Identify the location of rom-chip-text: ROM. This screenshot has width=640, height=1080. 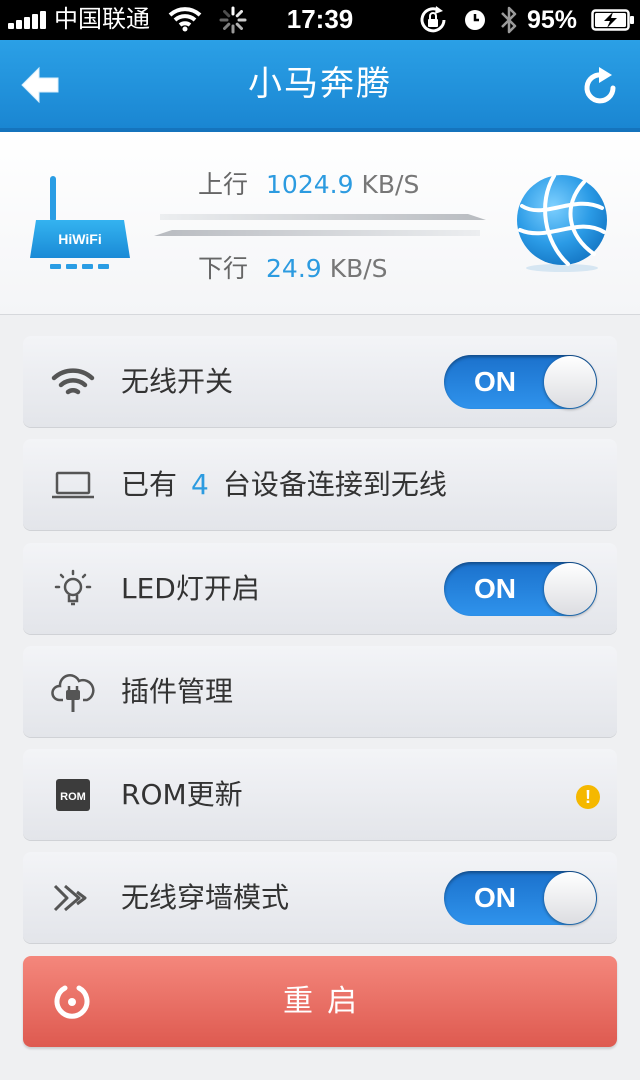
(73, 797).